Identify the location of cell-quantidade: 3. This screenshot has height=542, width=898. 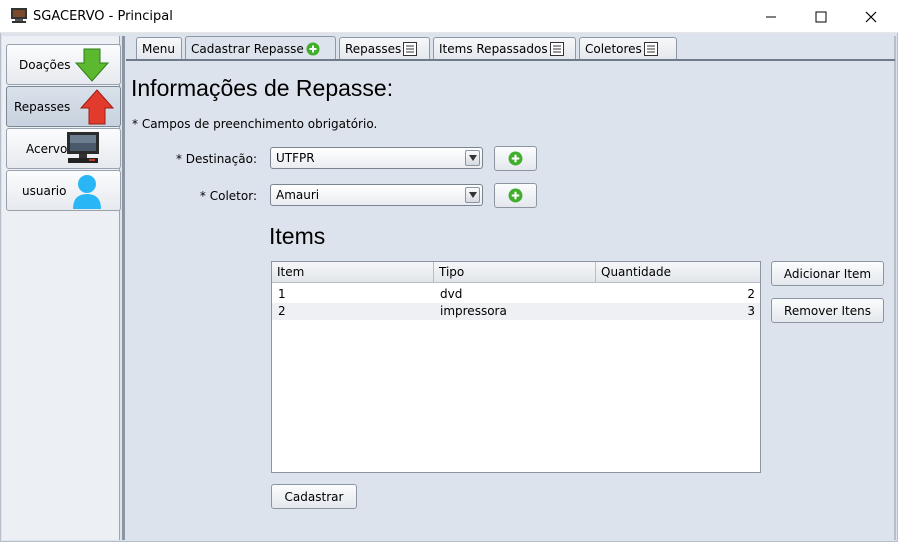
(751, 311).